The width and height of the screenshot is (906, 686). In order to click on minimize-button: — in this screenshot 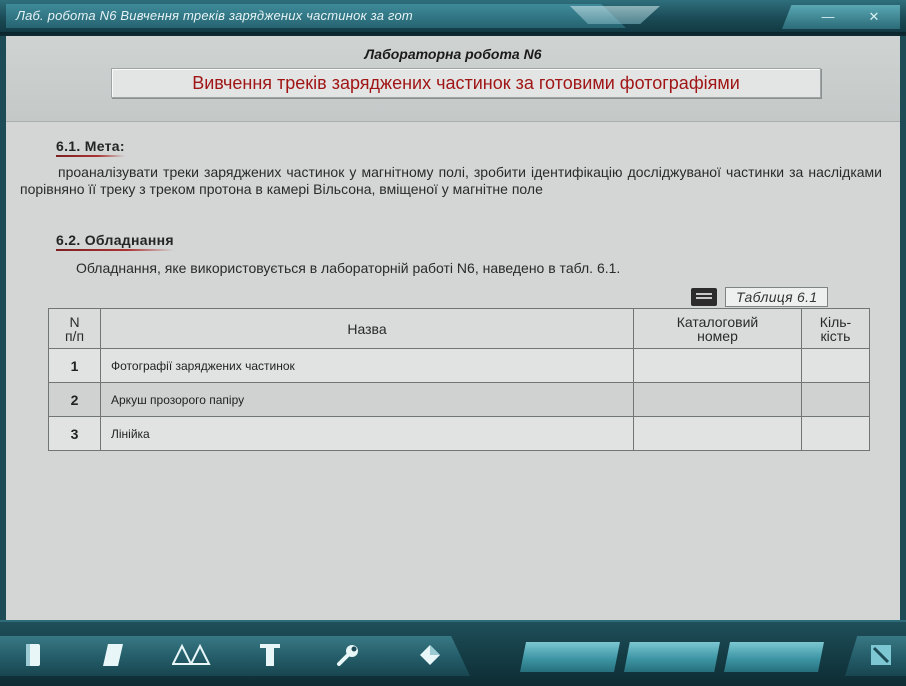, I will do `click(828, 17)`.